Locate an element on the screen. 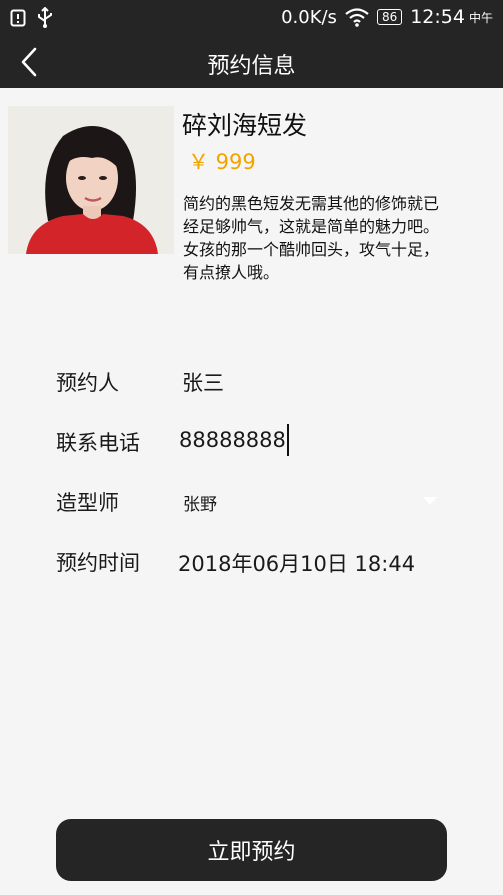  product-price: ￥ 999 is located at coordinates (222, 162).